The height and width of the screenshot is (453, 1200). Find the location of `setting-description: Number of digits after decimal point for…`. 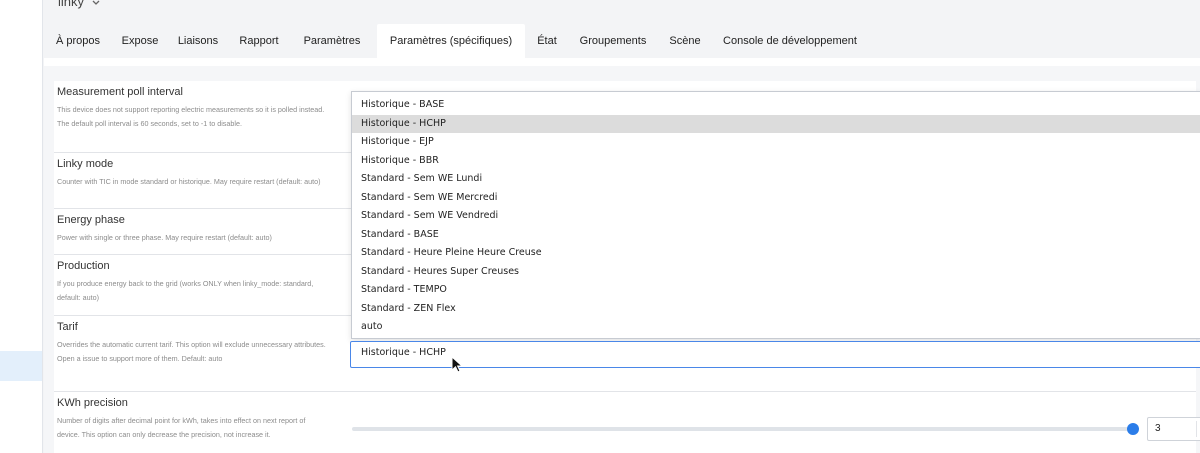

setting-description: Number of digits after decimal point for… is located at coordinates (181, 427).